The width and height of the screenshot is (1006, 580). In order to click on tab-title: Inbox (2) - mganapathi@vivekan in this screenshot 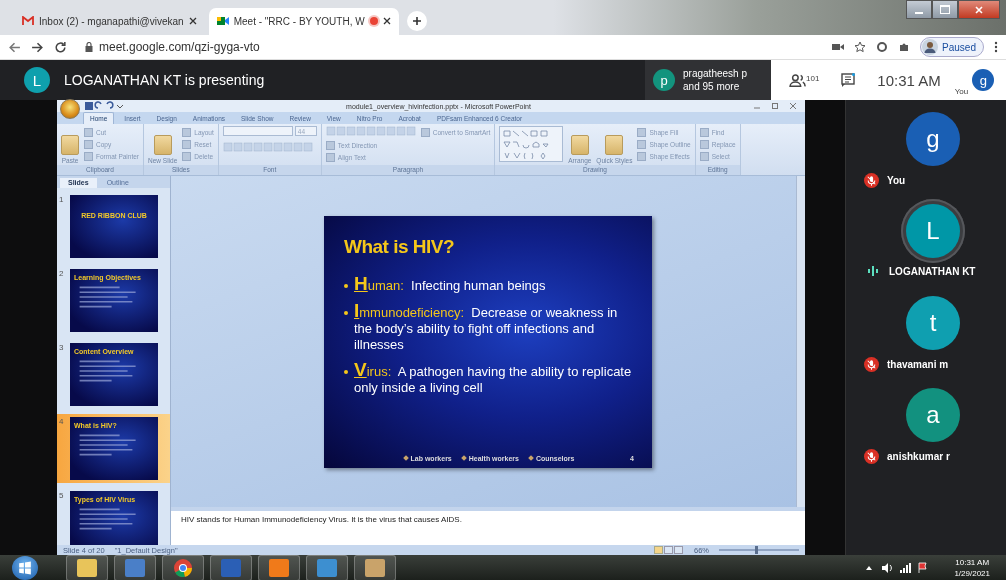, I will do `click(111, 21)`.